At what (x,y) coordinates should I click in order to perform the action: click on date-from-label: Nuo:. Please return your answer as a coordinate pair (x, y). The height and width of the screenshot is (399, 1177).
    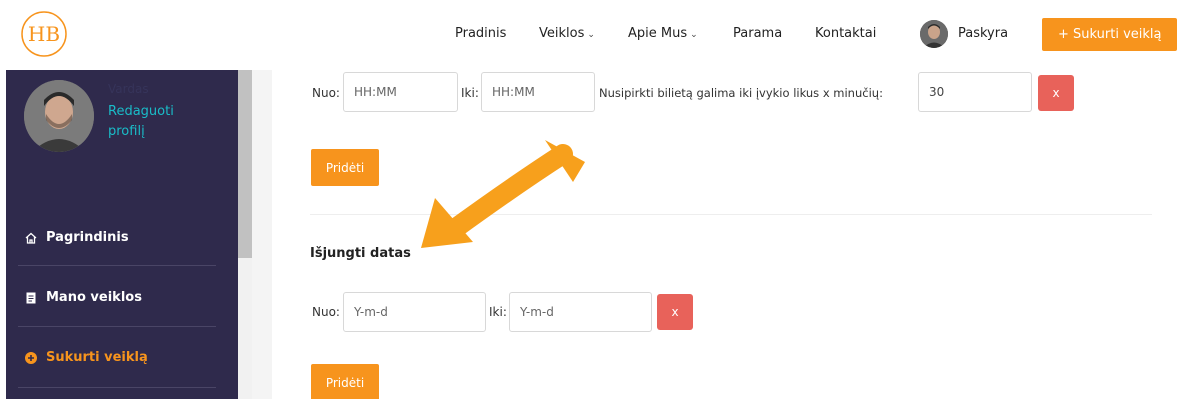
    Looking at the image, I should click on (326, 312).